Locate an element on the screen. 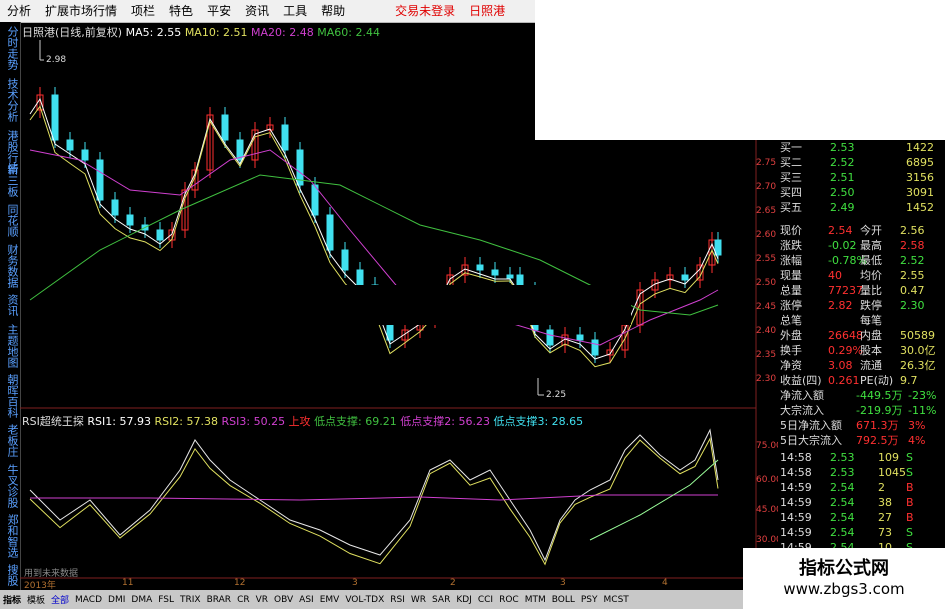  indicator-tab: ROC is located at coordinates (509, 600).